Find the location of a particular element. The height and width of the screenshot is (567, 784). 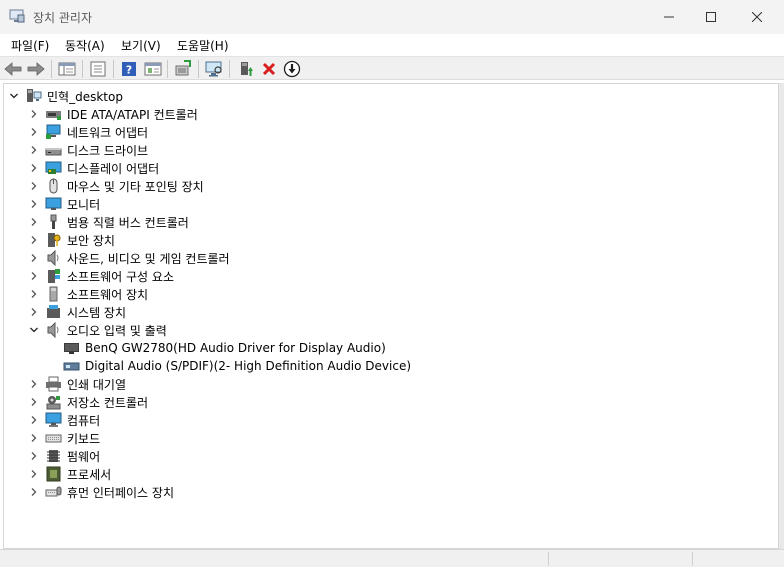

tree-root: 민혁_desktop is located at coordinates (65, 96).